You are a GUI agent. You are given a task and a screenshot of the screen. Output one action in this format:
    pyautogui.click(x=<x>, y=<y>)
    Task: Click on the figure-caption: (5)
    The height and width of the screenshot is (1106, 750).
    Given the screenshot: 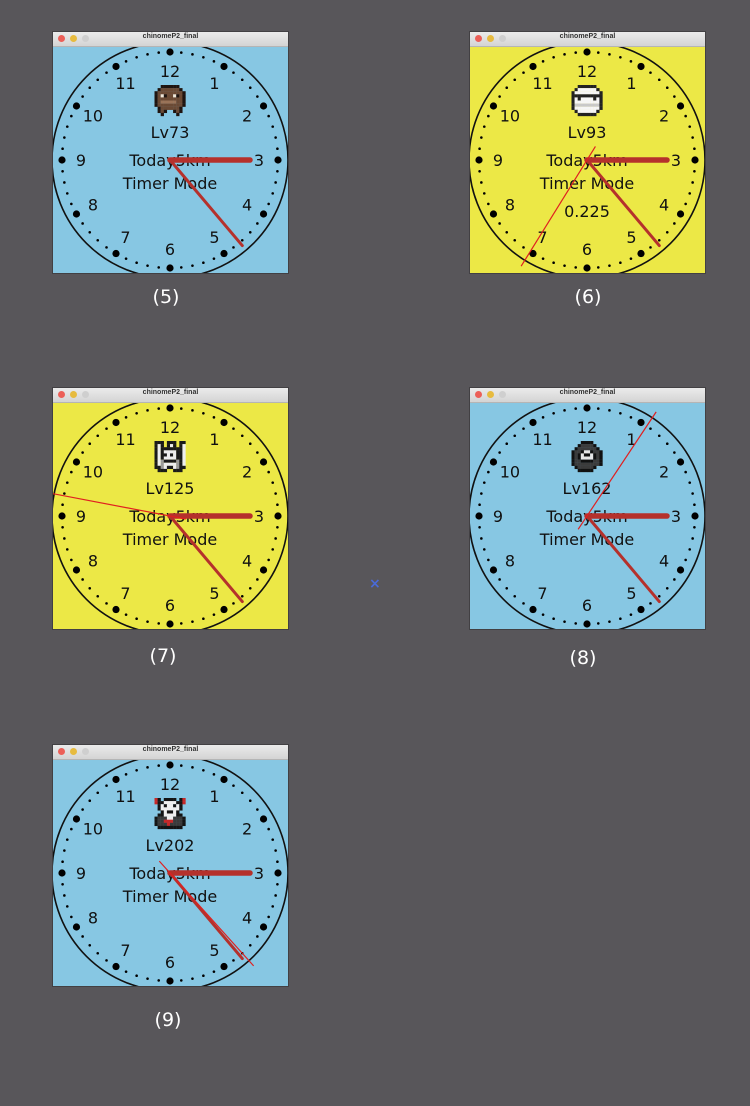 What is the action you would take?
    pyautogui.click(x=166, y=297)
    